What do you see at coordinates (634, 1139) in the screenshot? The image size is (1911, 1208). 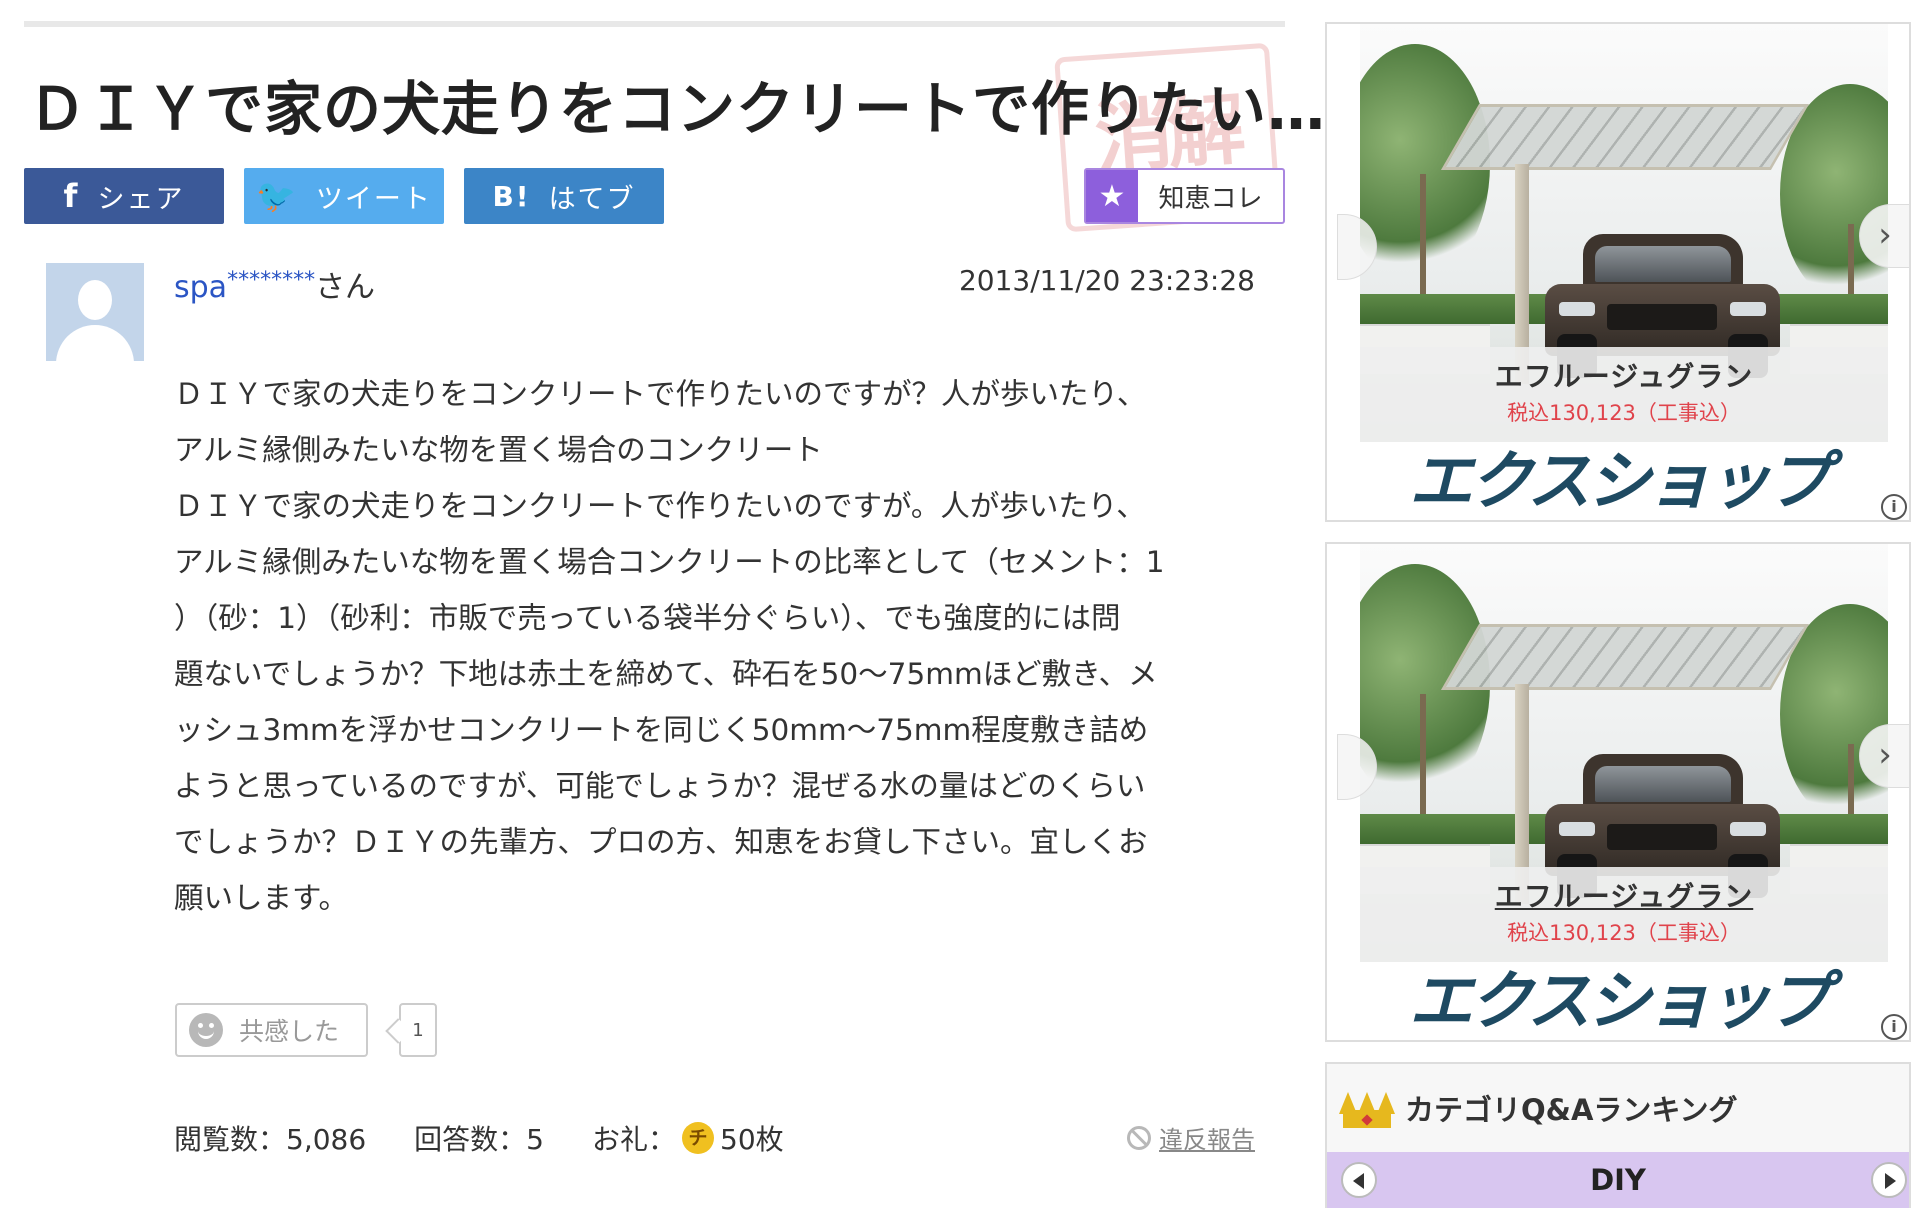 I see `reward-label: お礼：` at bounding box center [634, 1139].